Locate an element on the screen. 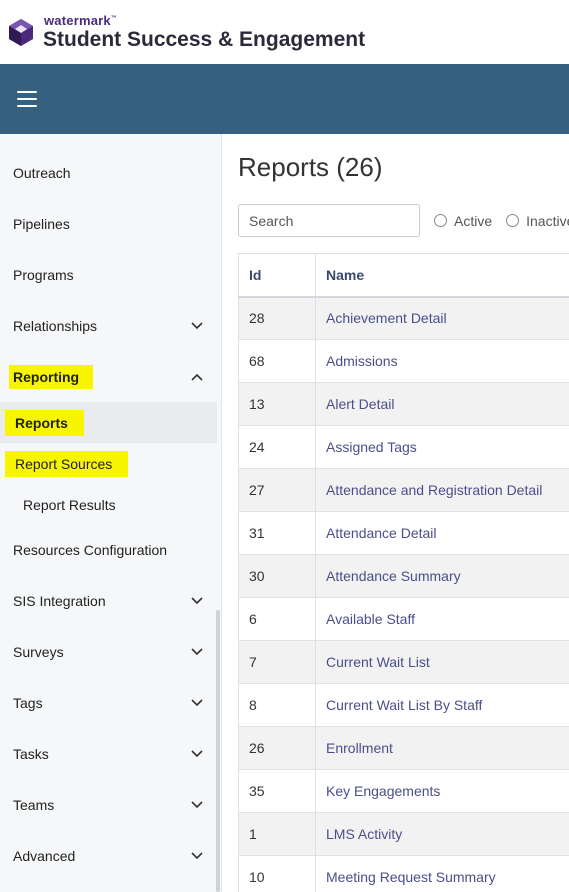 The width and height of the screenshot is (569, 892). report-link: Attendance and Registration Detail is located at coordinates (434, 490).